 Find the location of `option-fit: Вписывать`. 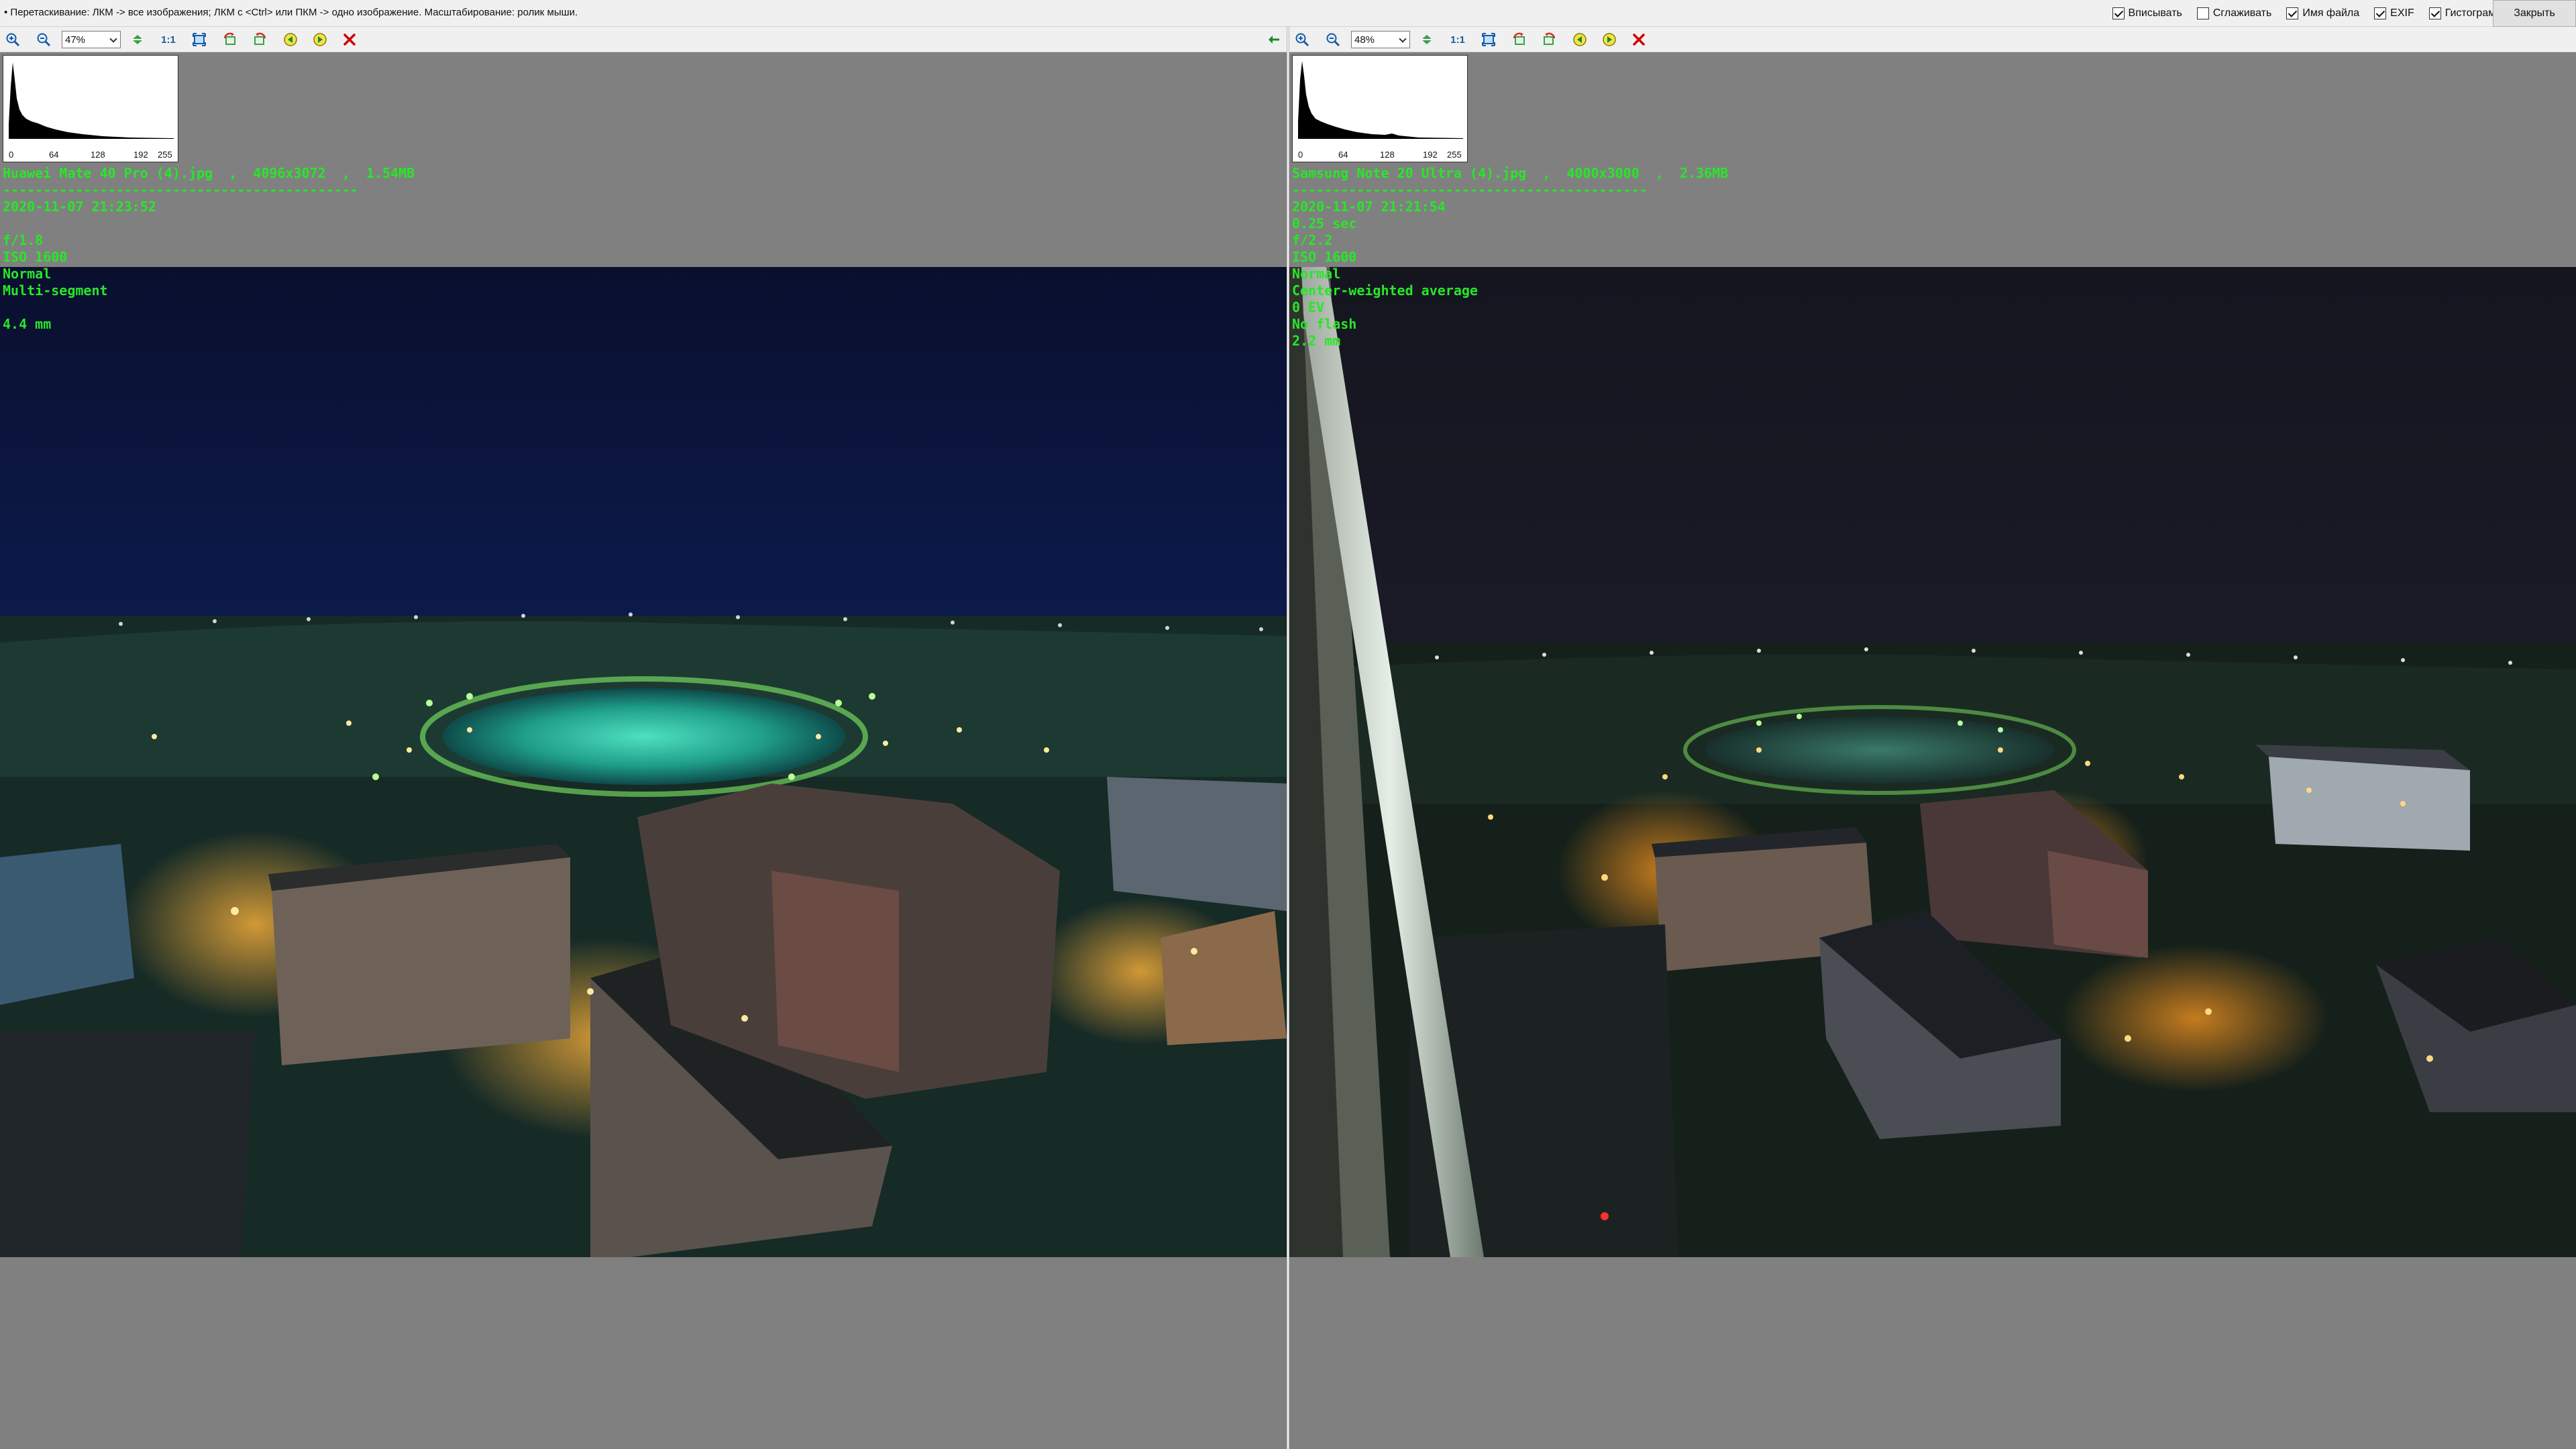

option-fit: Вписывать is located at coordinates (2147, 13).